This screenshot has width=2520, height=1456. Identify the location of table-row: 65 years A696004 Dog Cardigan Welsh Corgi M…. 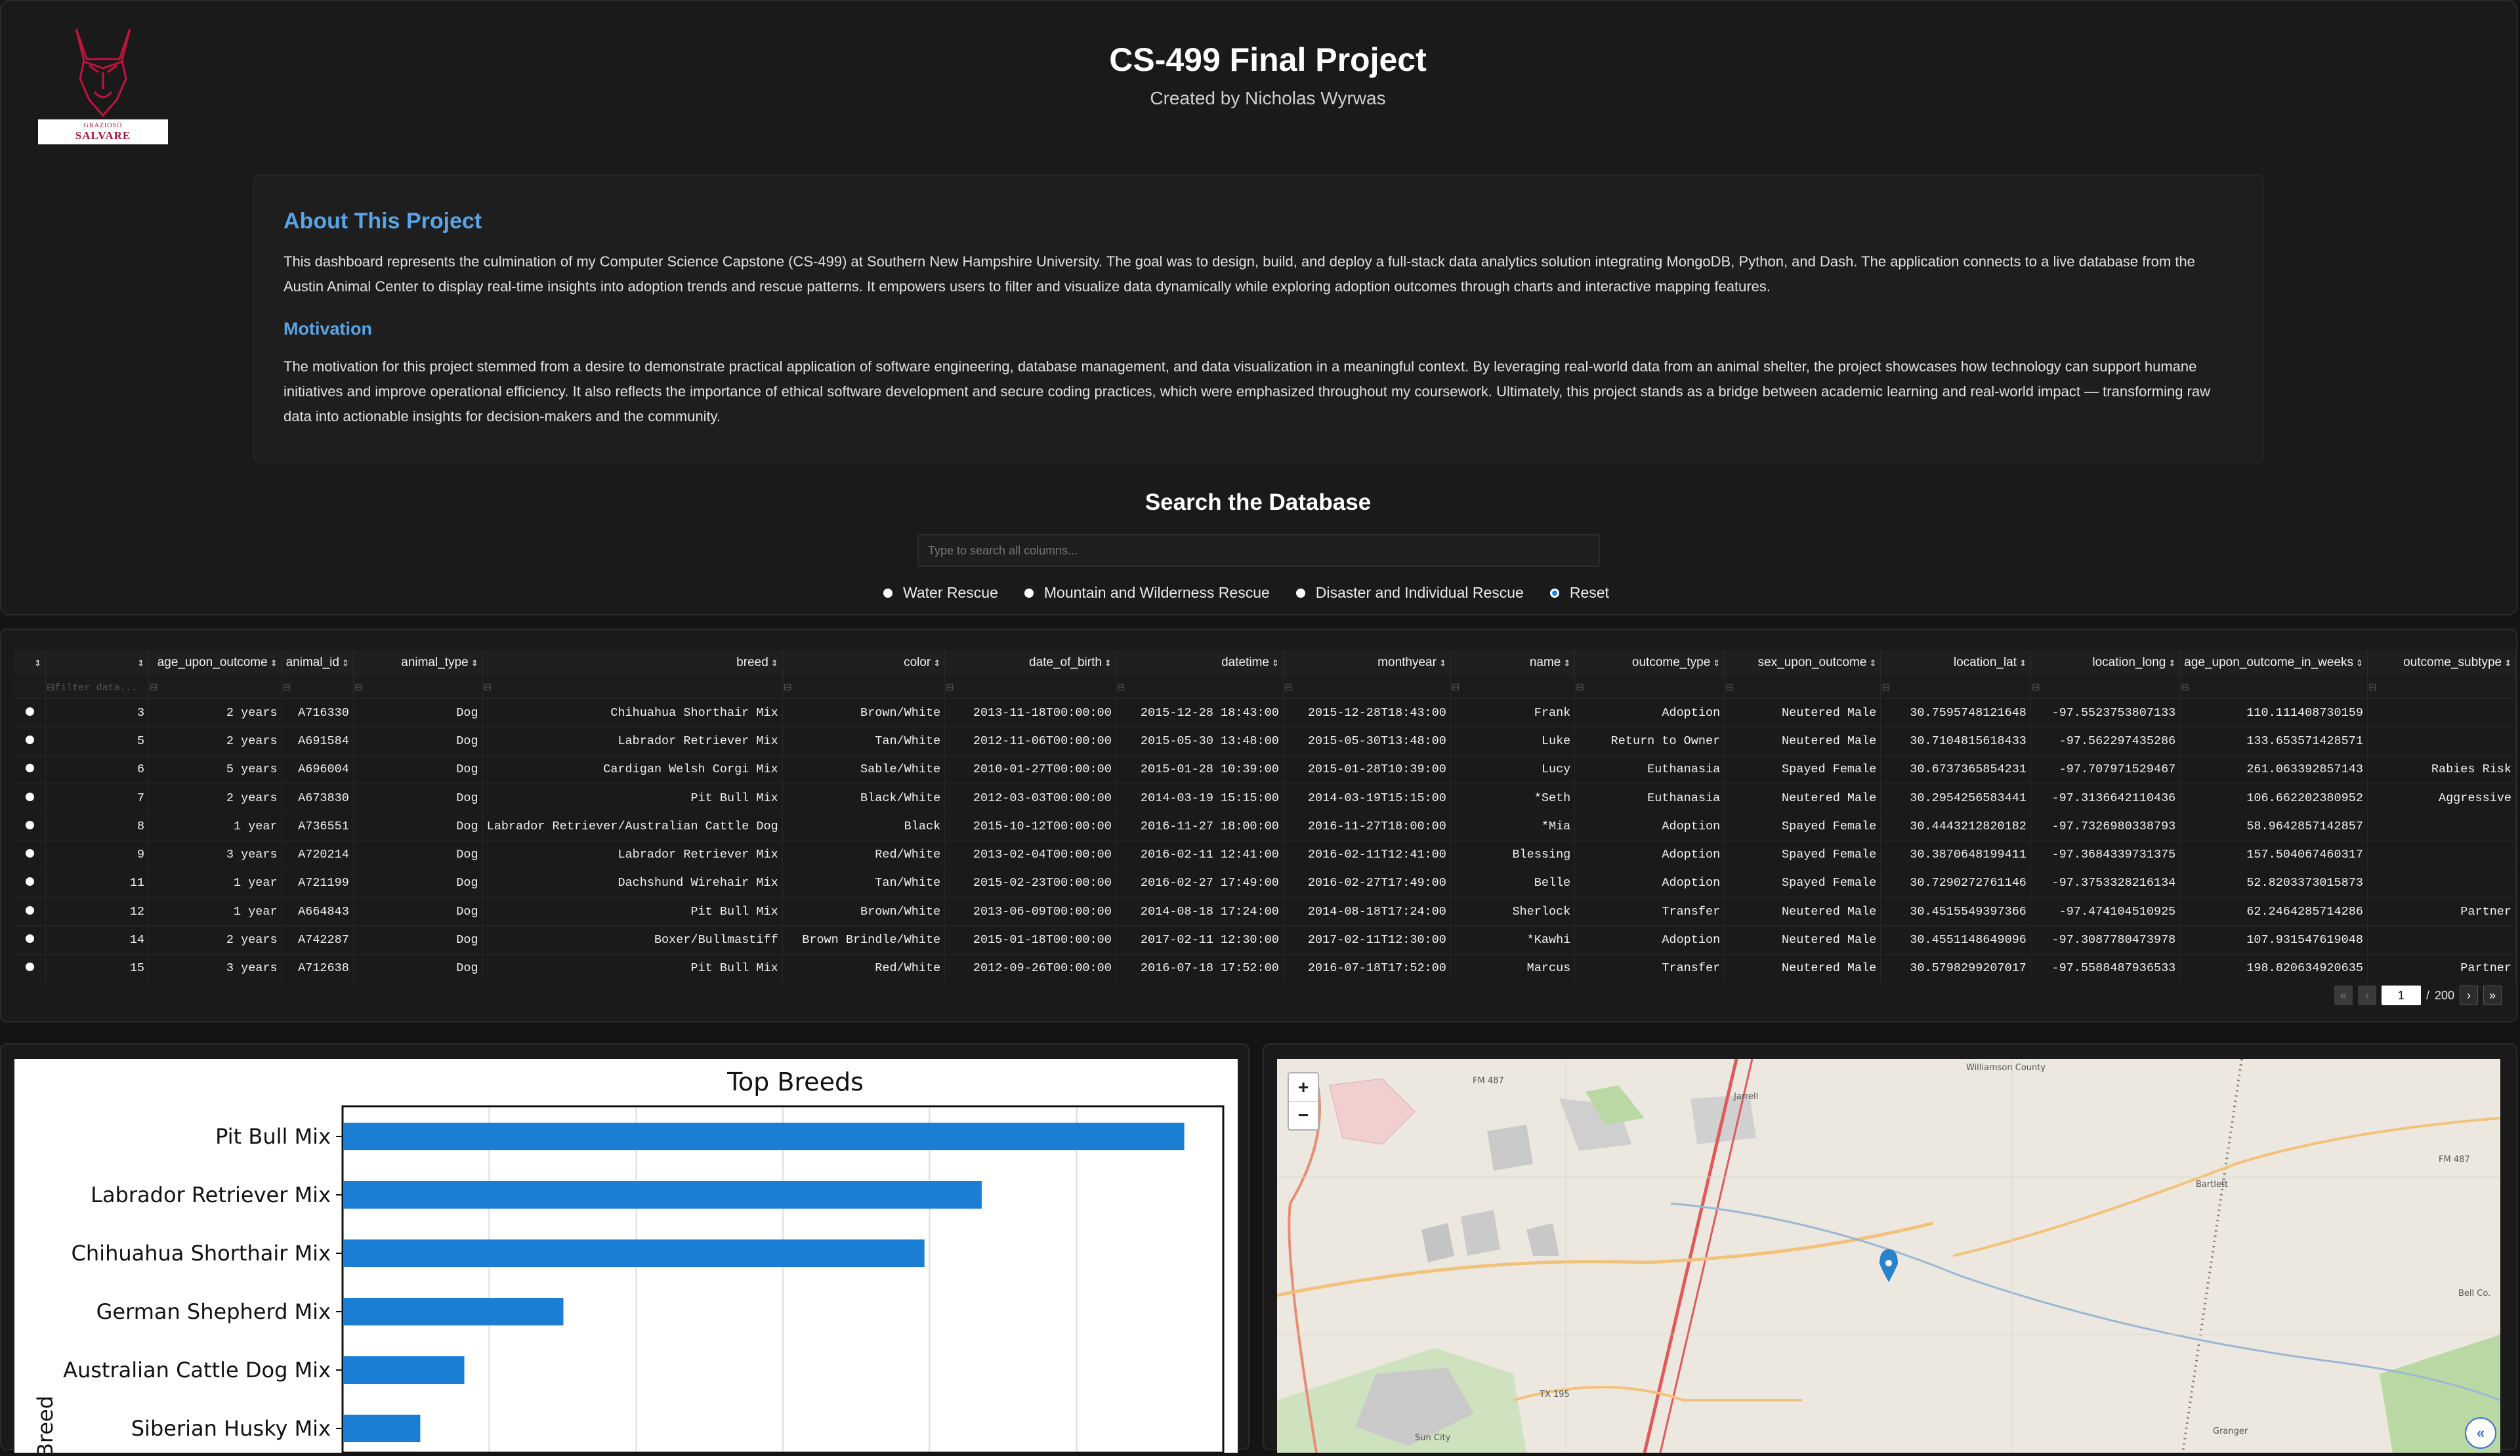
(1265, 769).